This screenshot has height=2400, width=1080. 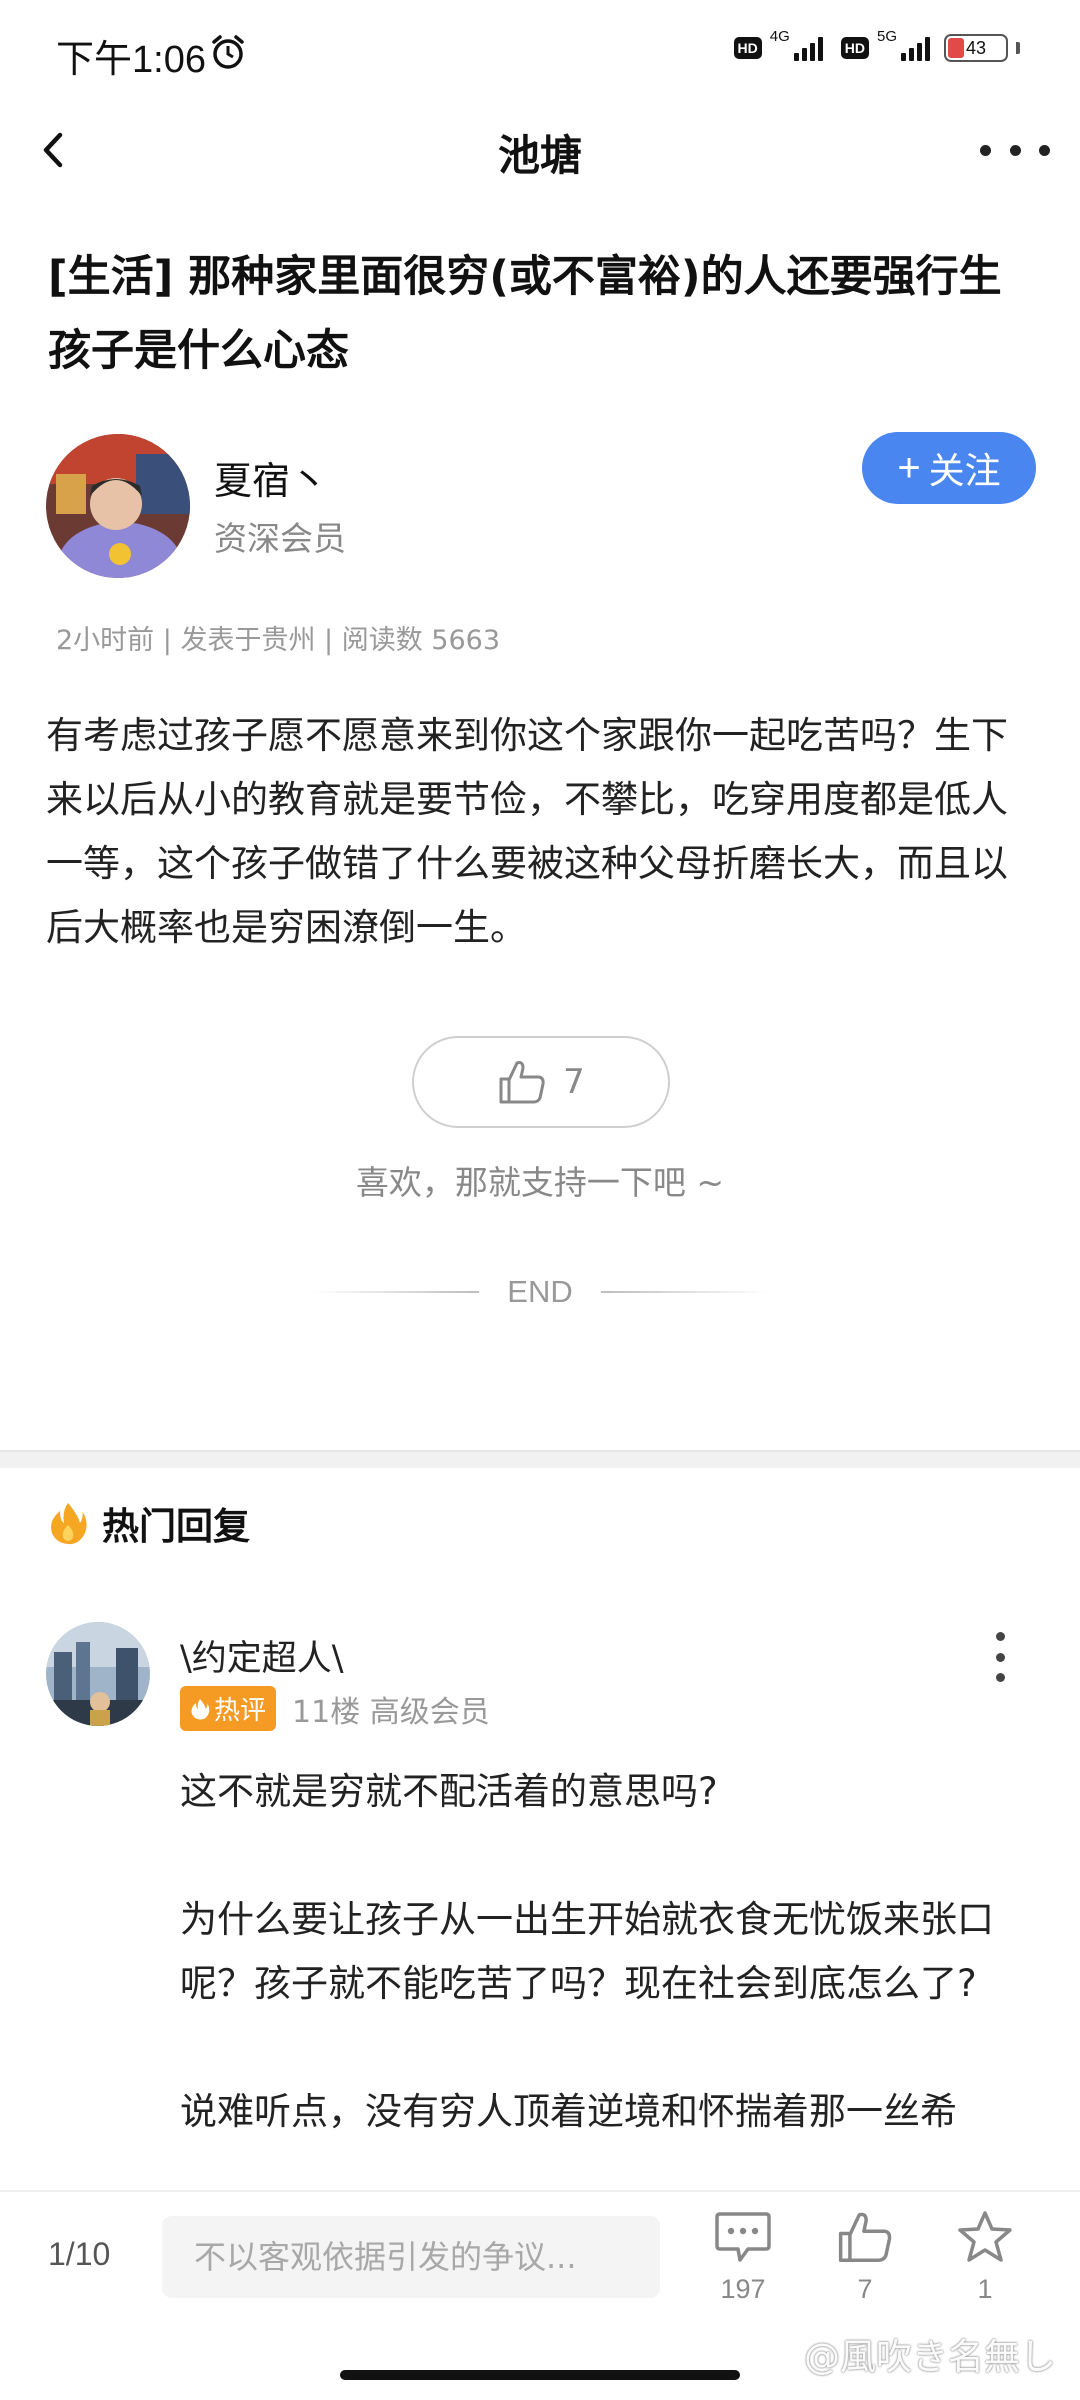 What do you see at coordinates (79, 2254) in the screenshot?
I see `page-indicator: 1/10` at bounding box center [79, 2254].